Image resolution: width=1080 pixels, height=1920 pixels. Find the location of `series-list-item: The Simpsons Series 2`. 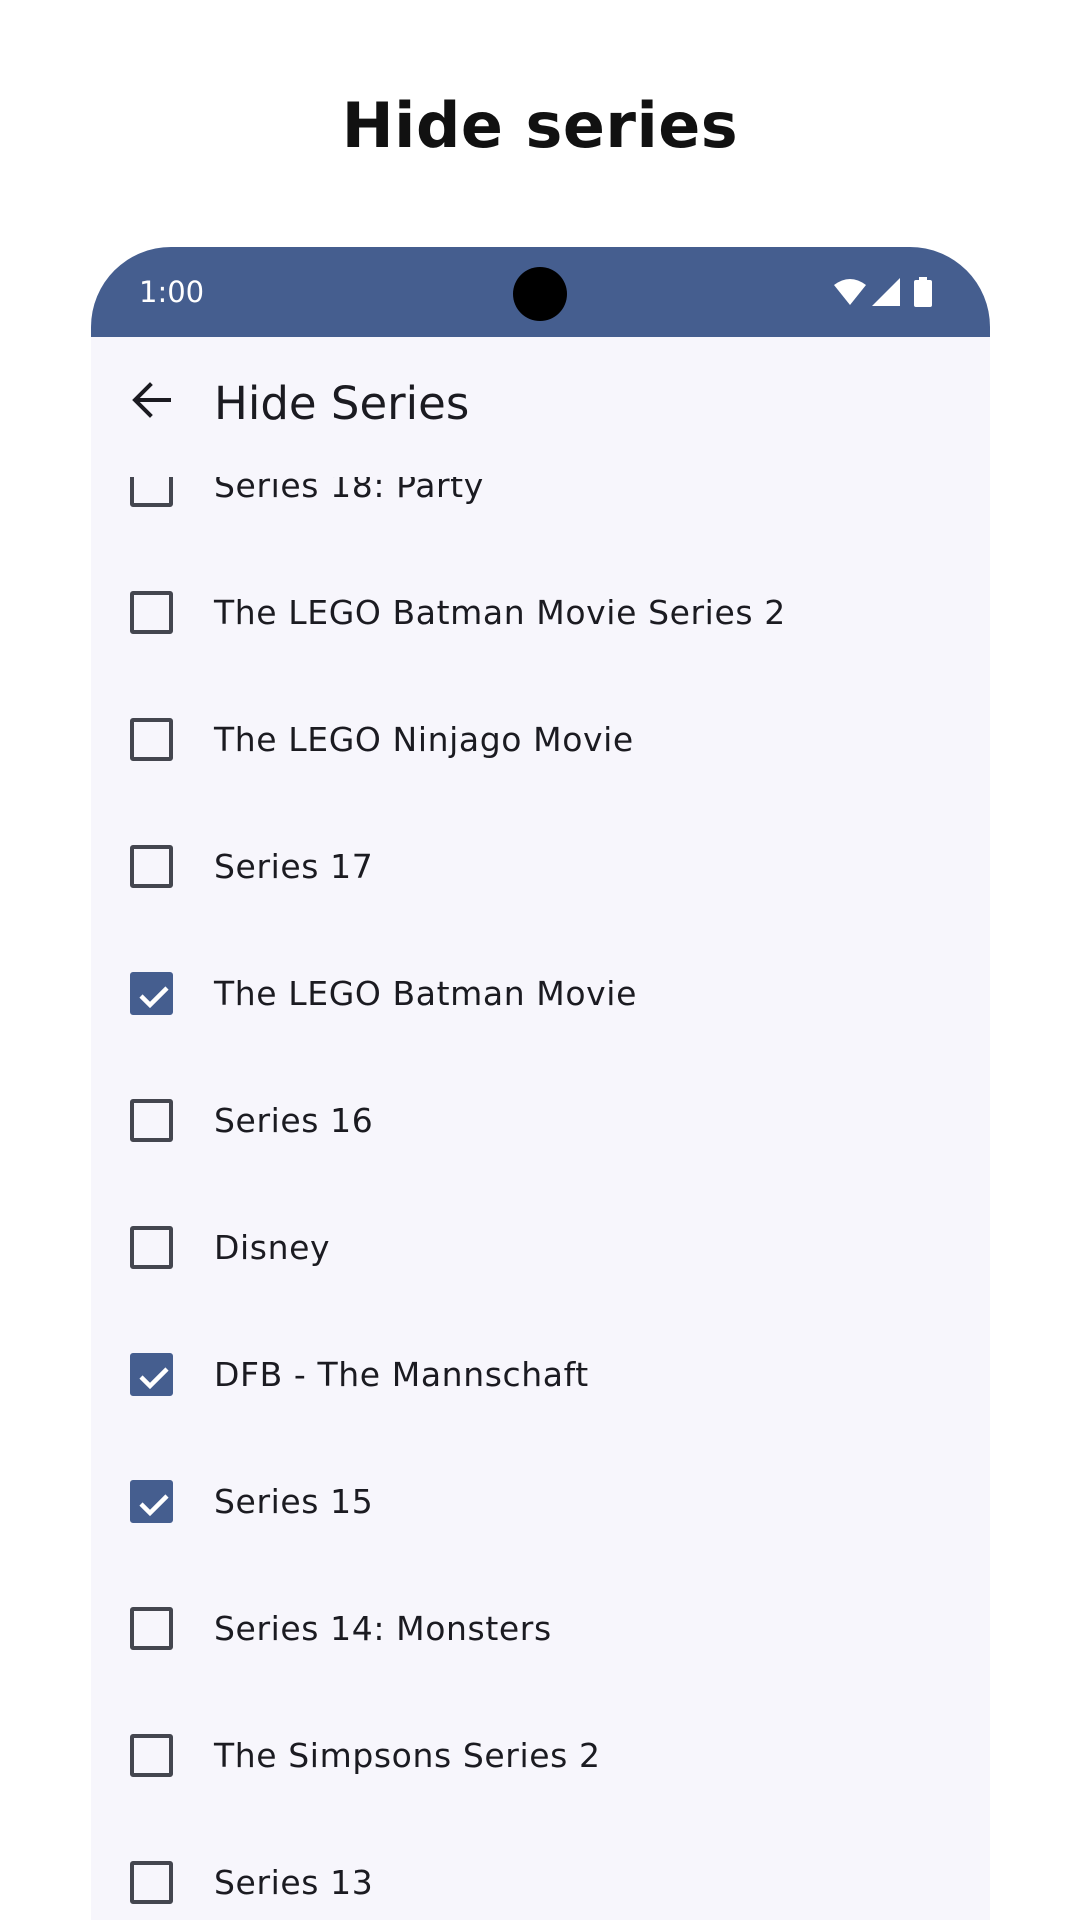

series-list-item: The Simpsons Series 2 is located at coordinates (540, 1755).